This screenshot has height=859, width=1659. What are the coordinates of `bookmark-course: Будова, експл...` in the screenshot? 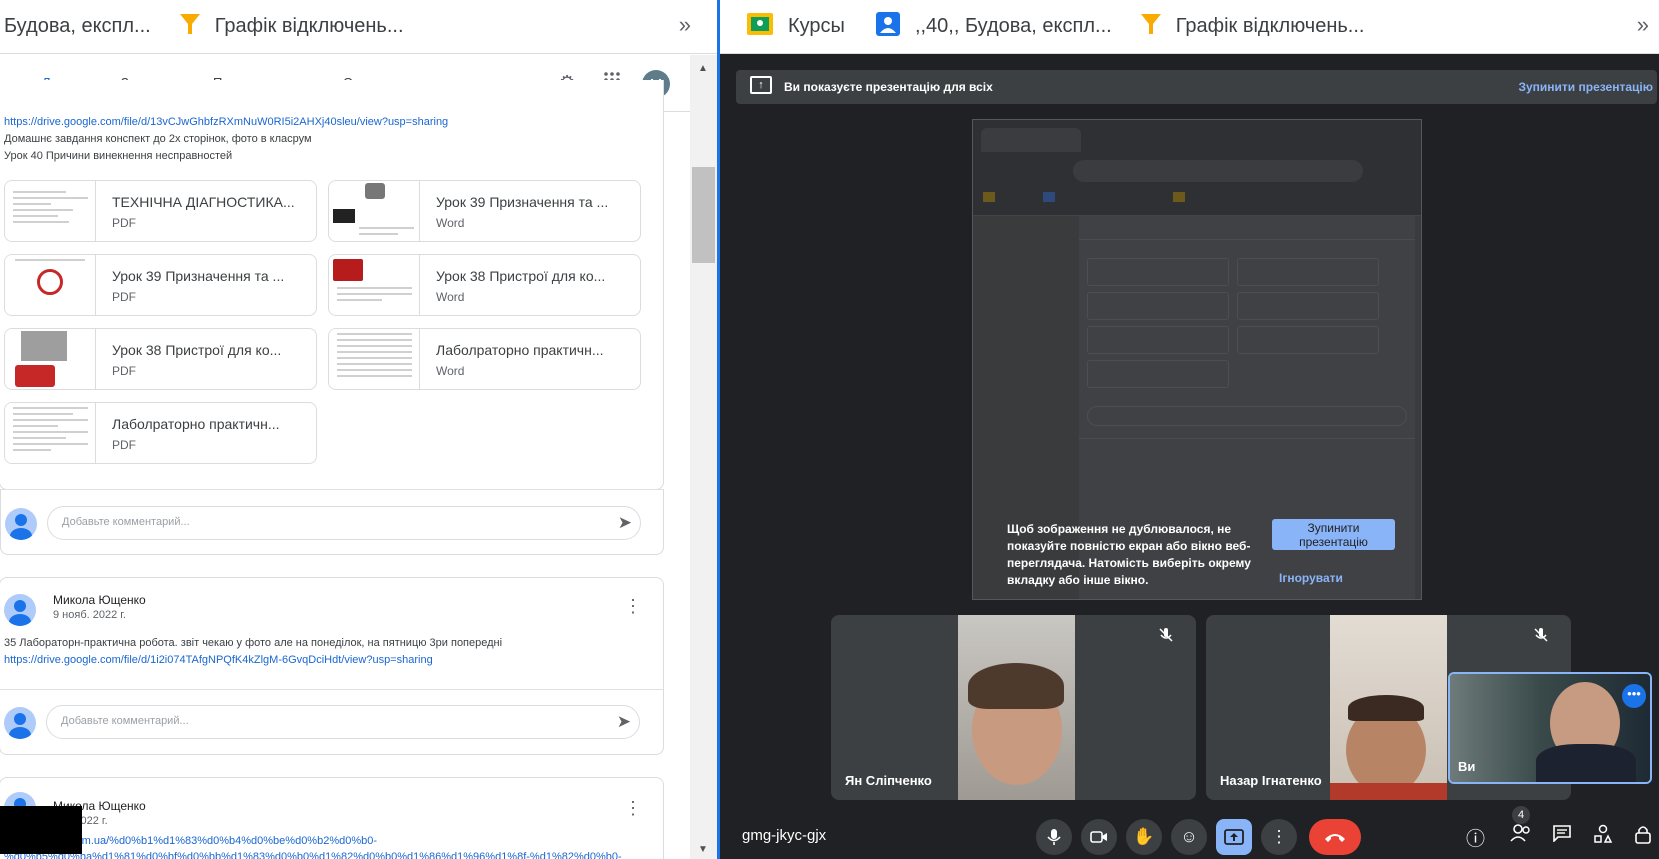 It's located at (77, 26).